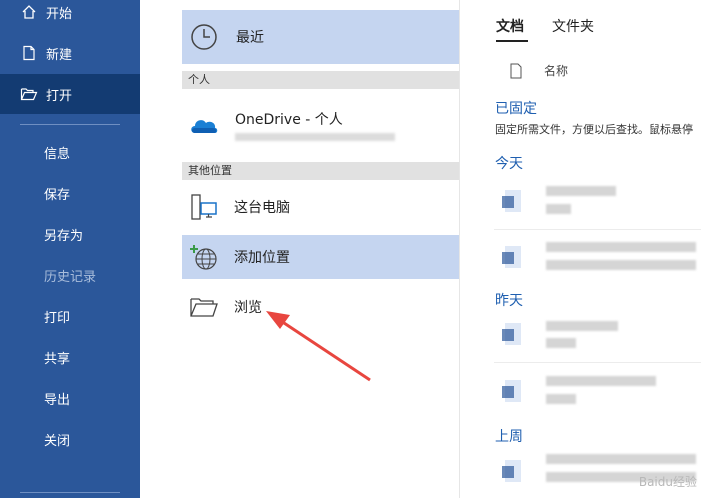 Image resolution: width=701 pixels, height=498 pixels. What do you see at coordinates (204, 257) in the screenshot?
I see `add-place-globe-icon` at bounding box center [204, 257].